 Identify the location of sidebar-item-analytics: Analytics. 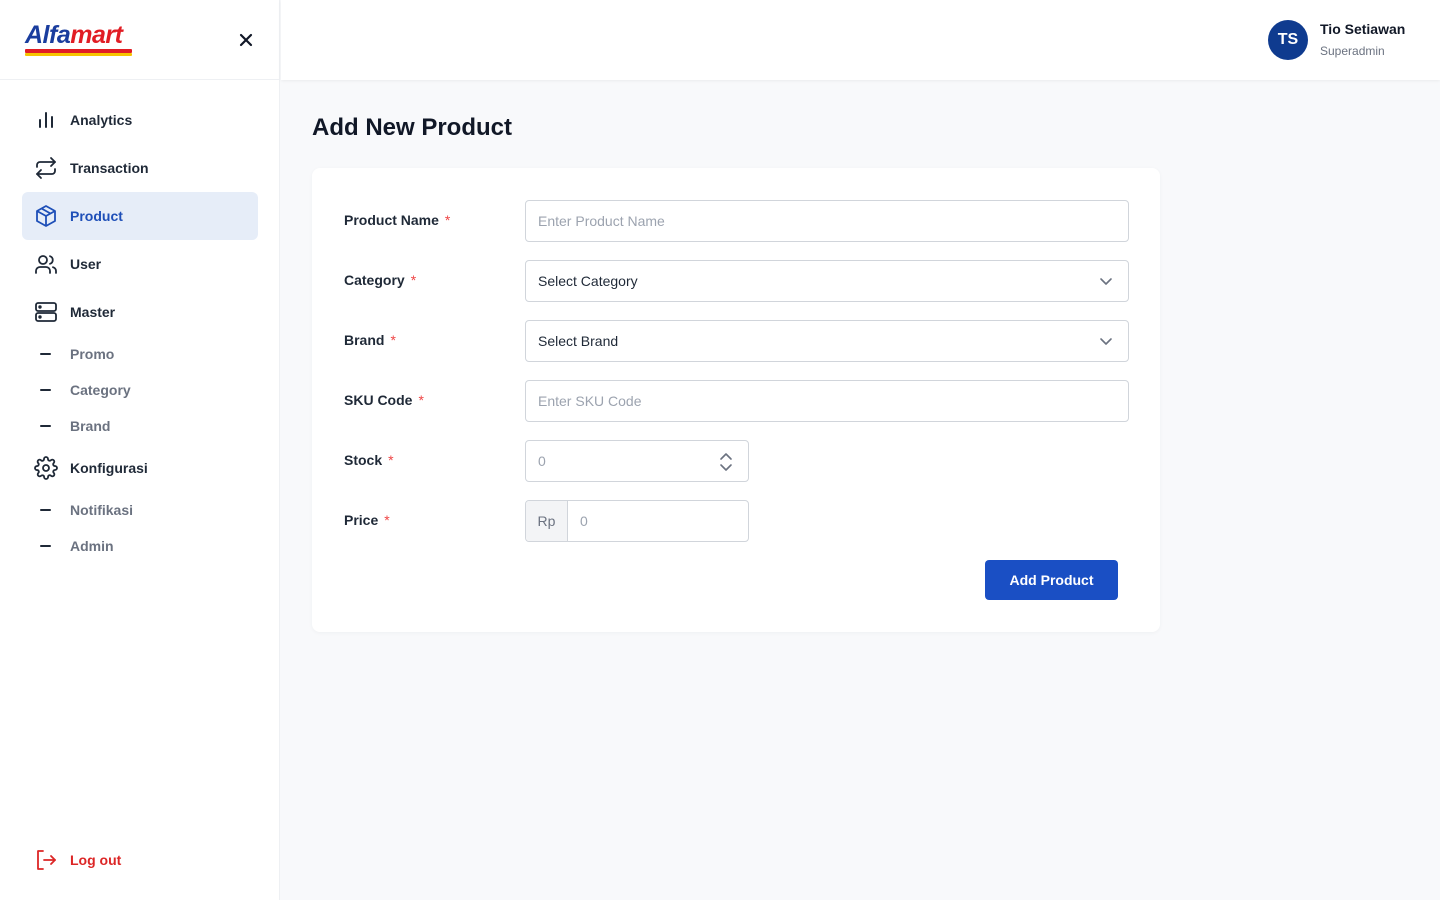
(140, 120).